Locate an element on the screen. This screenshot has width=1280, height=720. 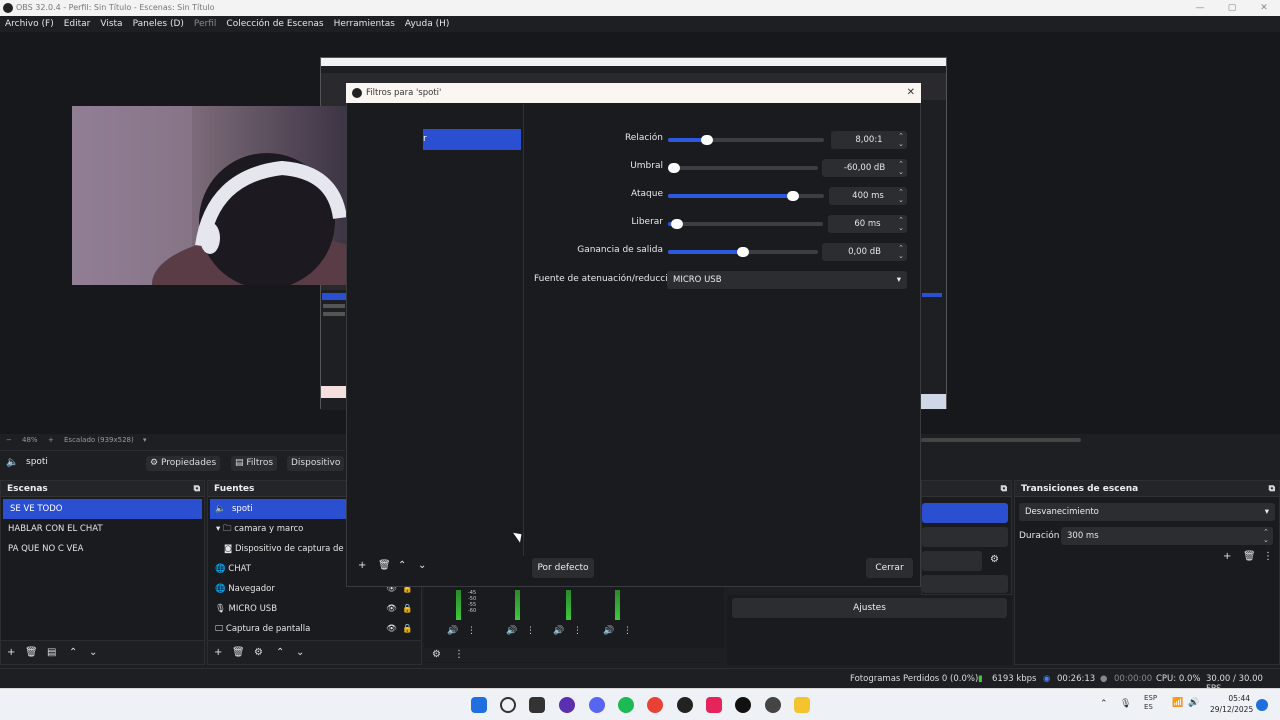
menu-herramientas: Herramientas is located at coordinates (364, 24).